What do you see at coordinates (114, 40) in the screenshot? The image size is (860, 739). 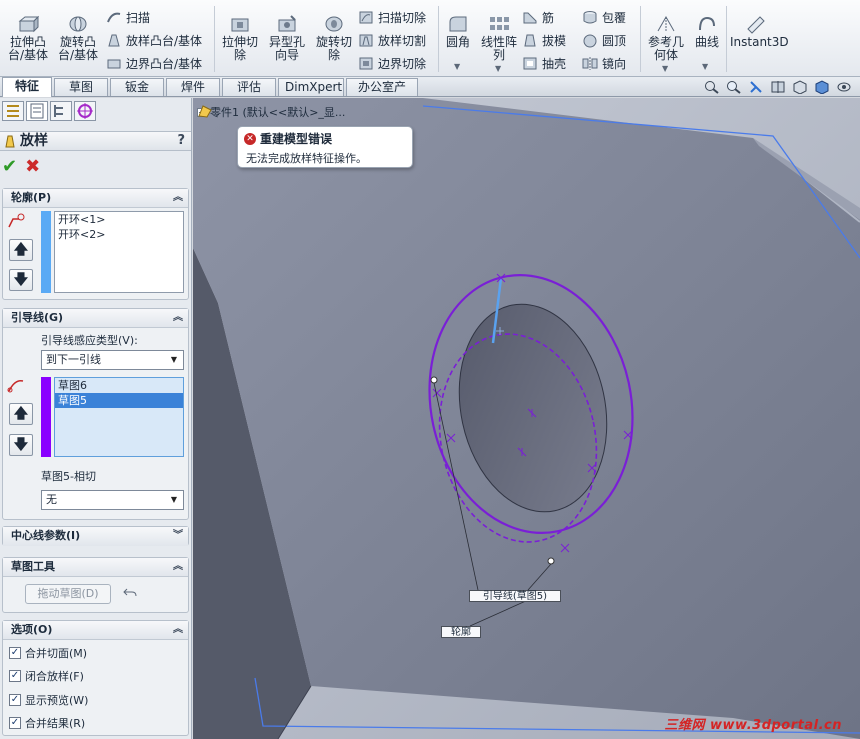 I see `loft-boss-icon` at bounding box center [114, 40].